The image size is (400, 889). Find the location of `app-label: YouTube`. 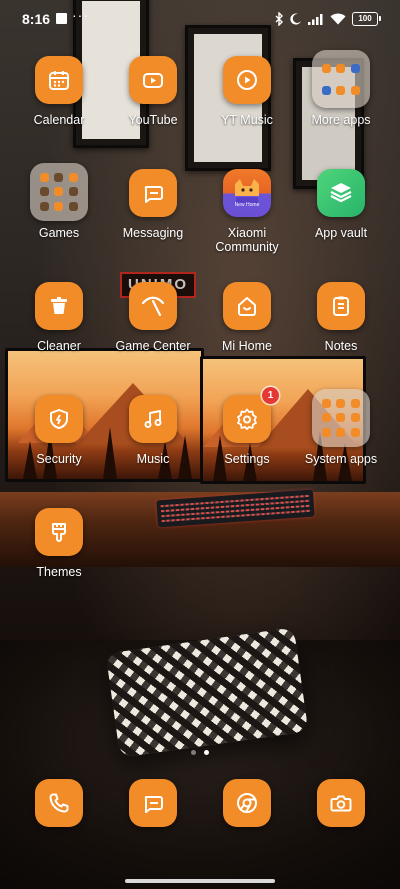

app-label: YouTube is located at coordinates (153, 120).